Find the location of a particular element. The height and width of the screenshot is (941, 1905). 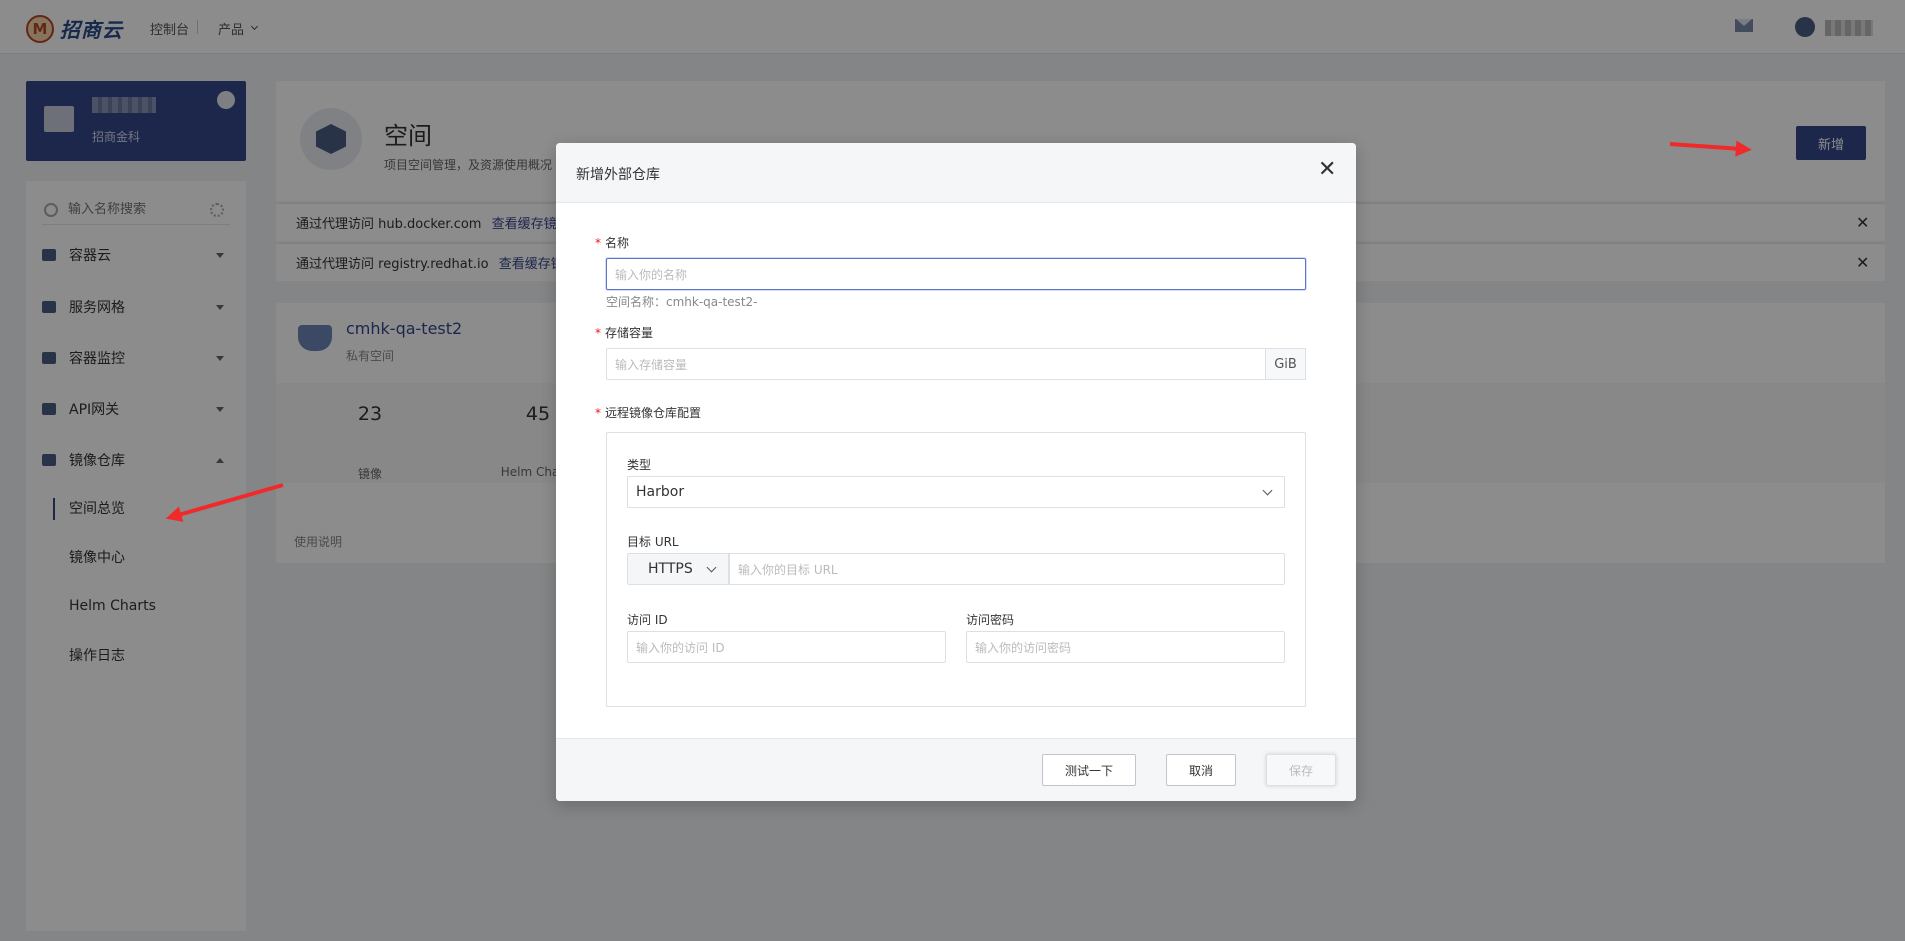

access-secret-label: 访问密码 is located at coordinates (990, 620).